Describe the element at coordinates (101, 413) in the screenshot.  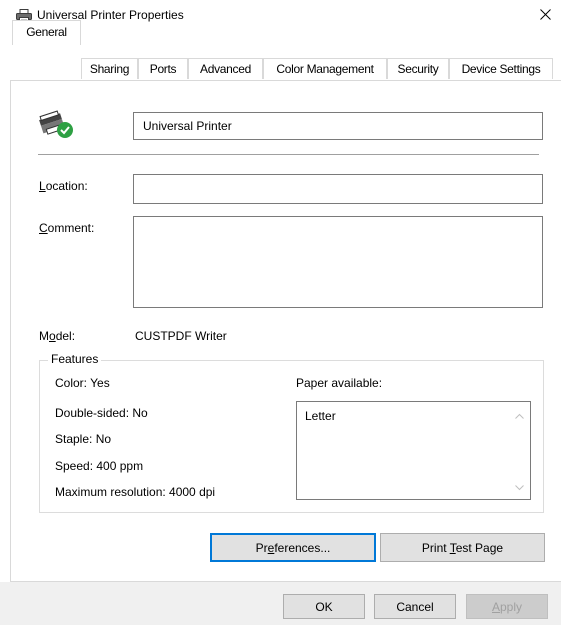
I see `feature-double-sided: Double-sided: No` at that location.